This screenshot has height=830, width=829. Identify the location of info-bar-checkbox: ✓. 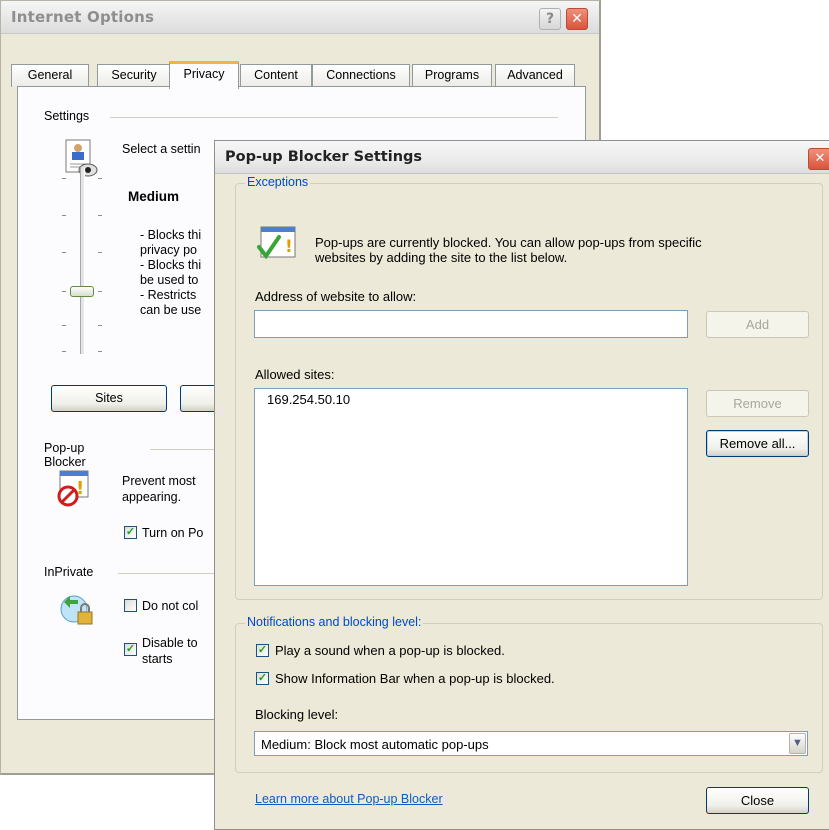
(262, 678).